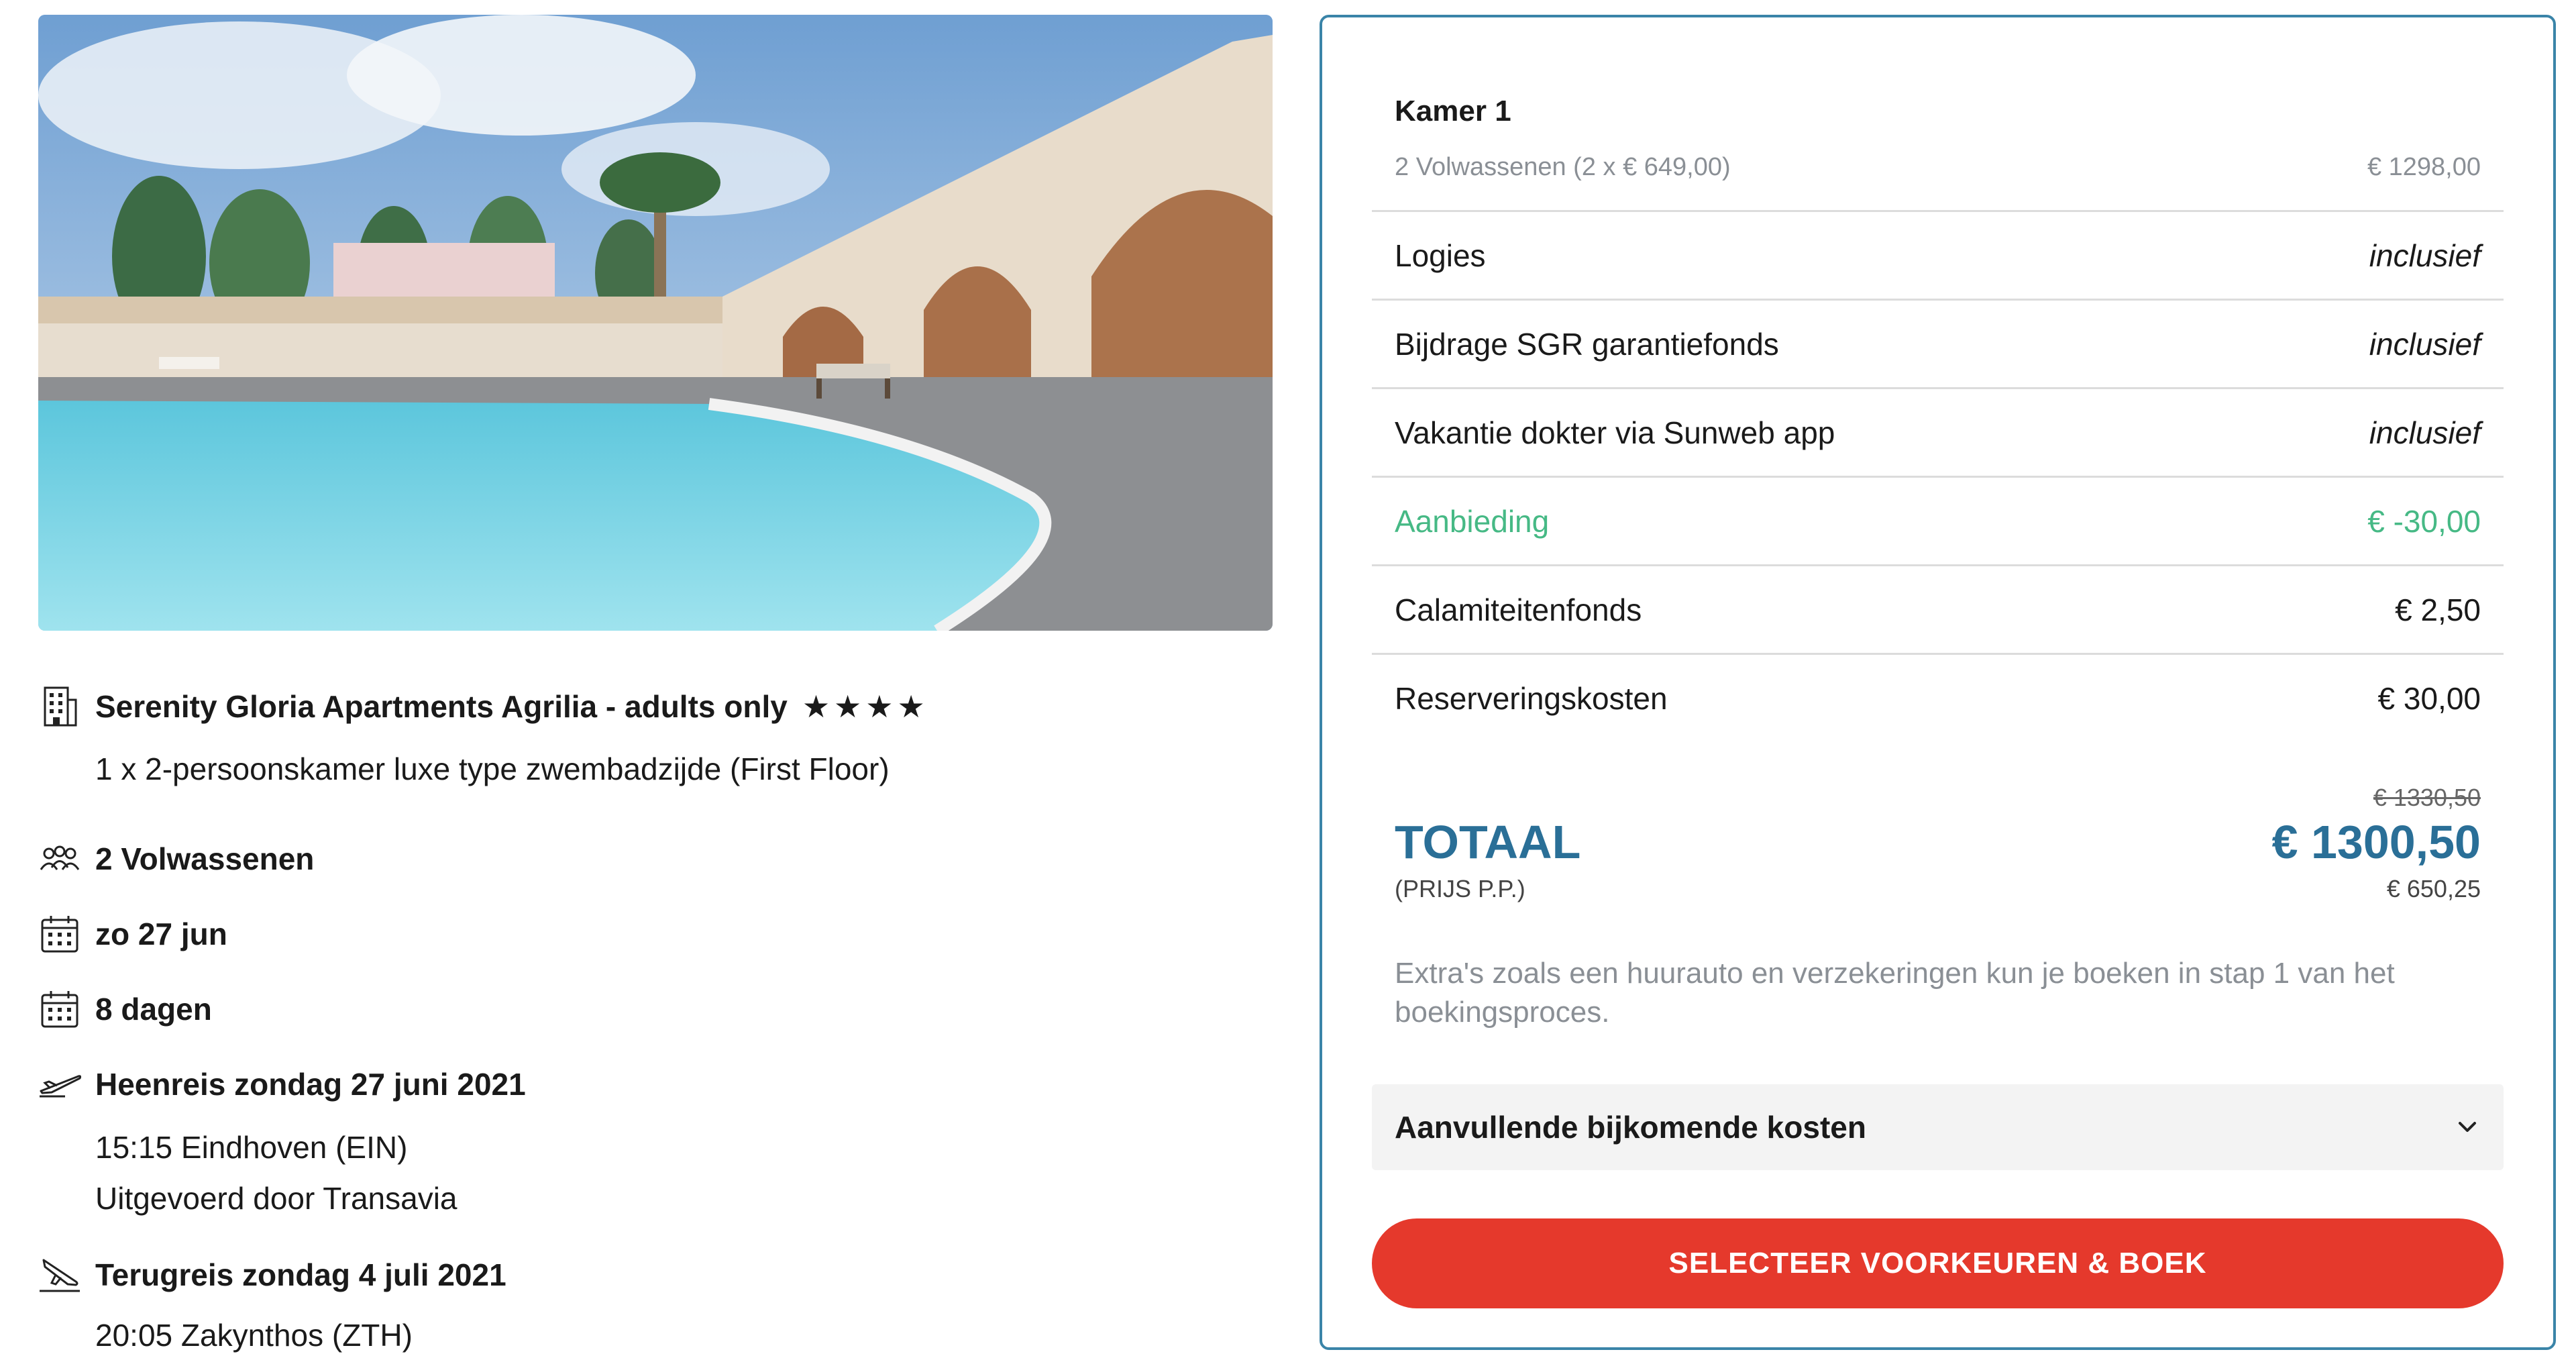 The height and width of the screenshot is (1354, 2576). Describe the element at coordinates (59, 707) in the screenshot. I see `building-icon` at that location.